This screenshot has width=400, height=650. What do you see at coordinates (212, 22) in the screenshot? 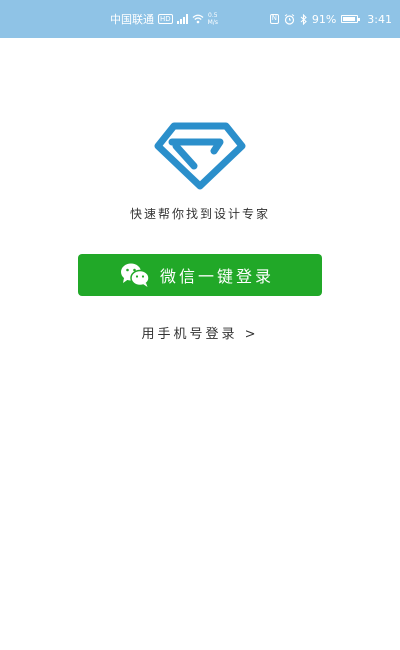
I see `network-speed-unit: M/s` at bounding box center [212, 22].